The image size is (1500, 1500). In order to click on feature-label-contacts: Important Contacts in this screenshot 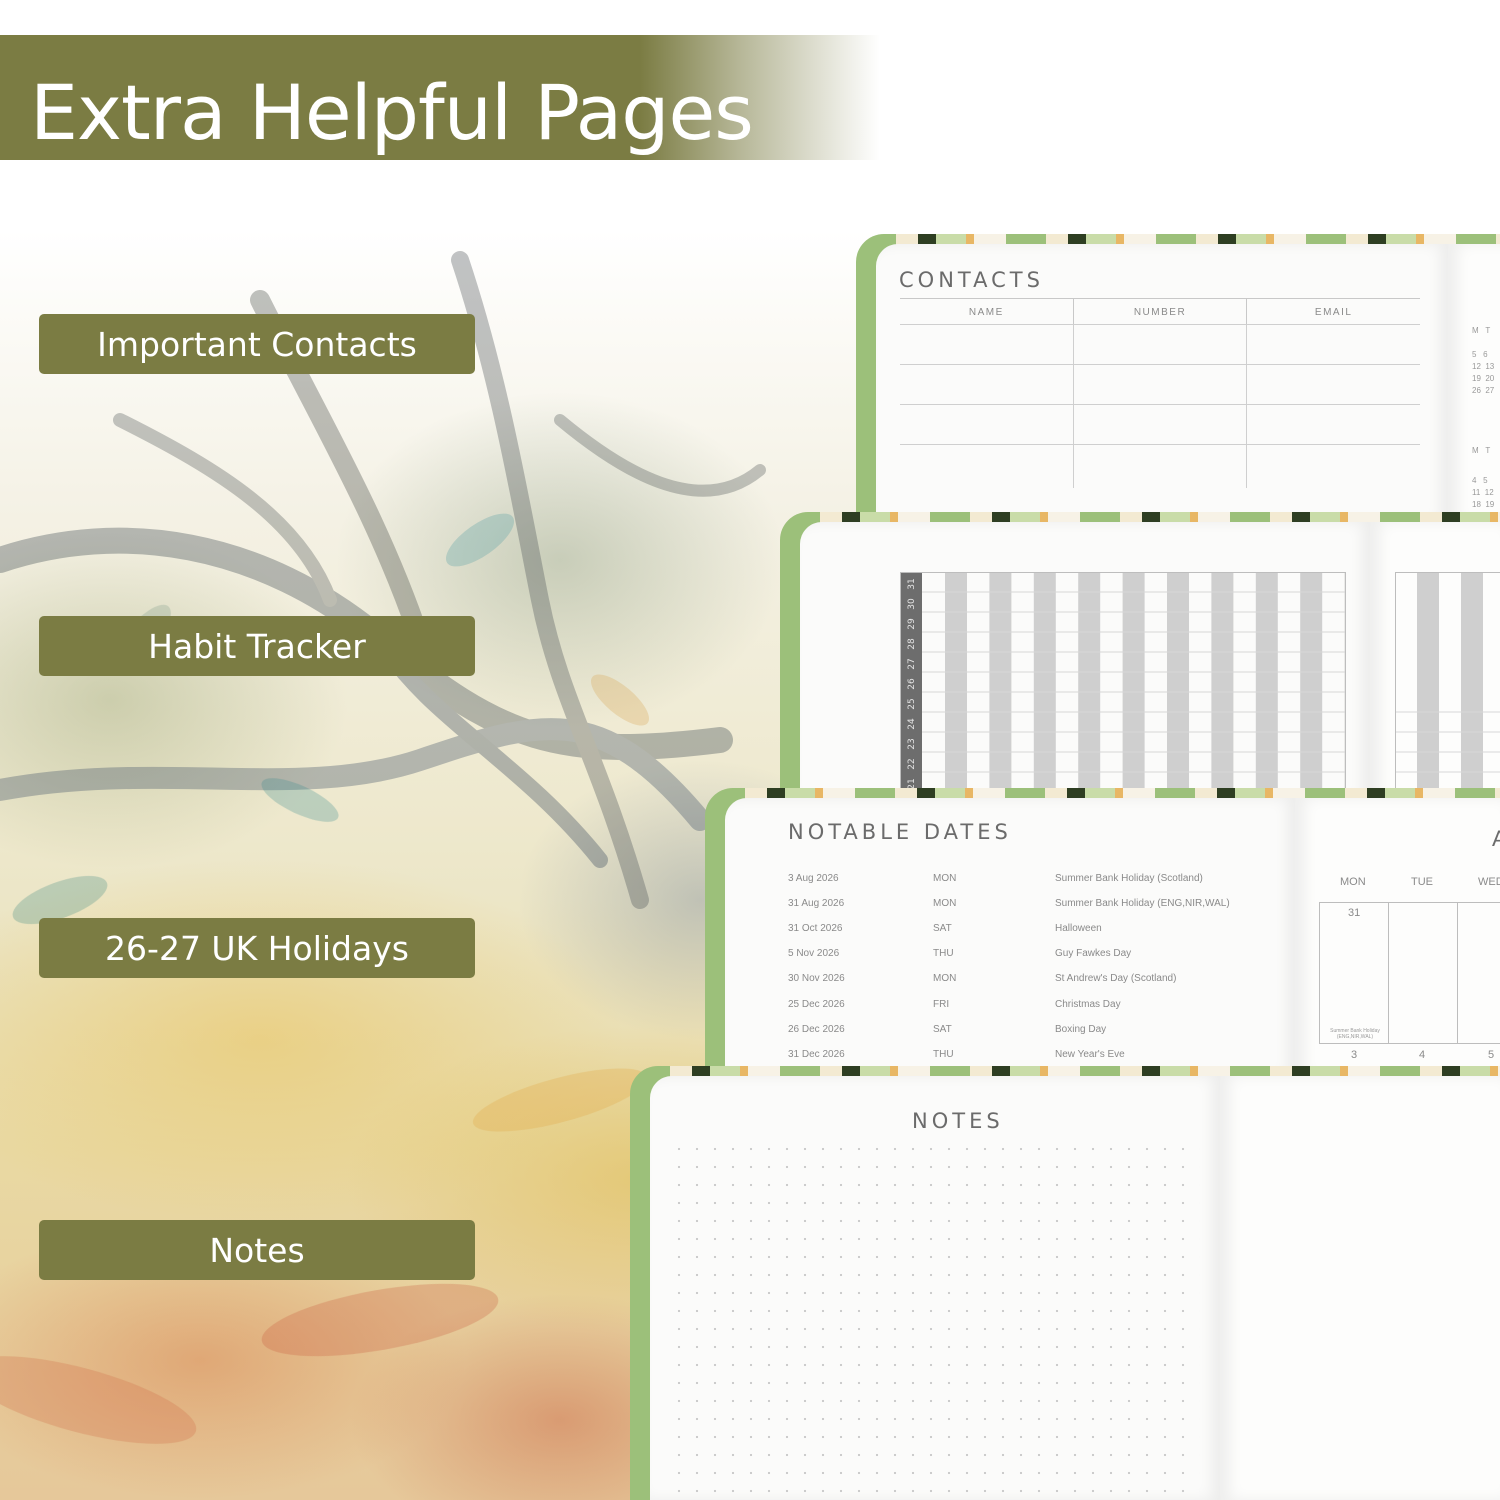, I will do `click(257, 344)`.